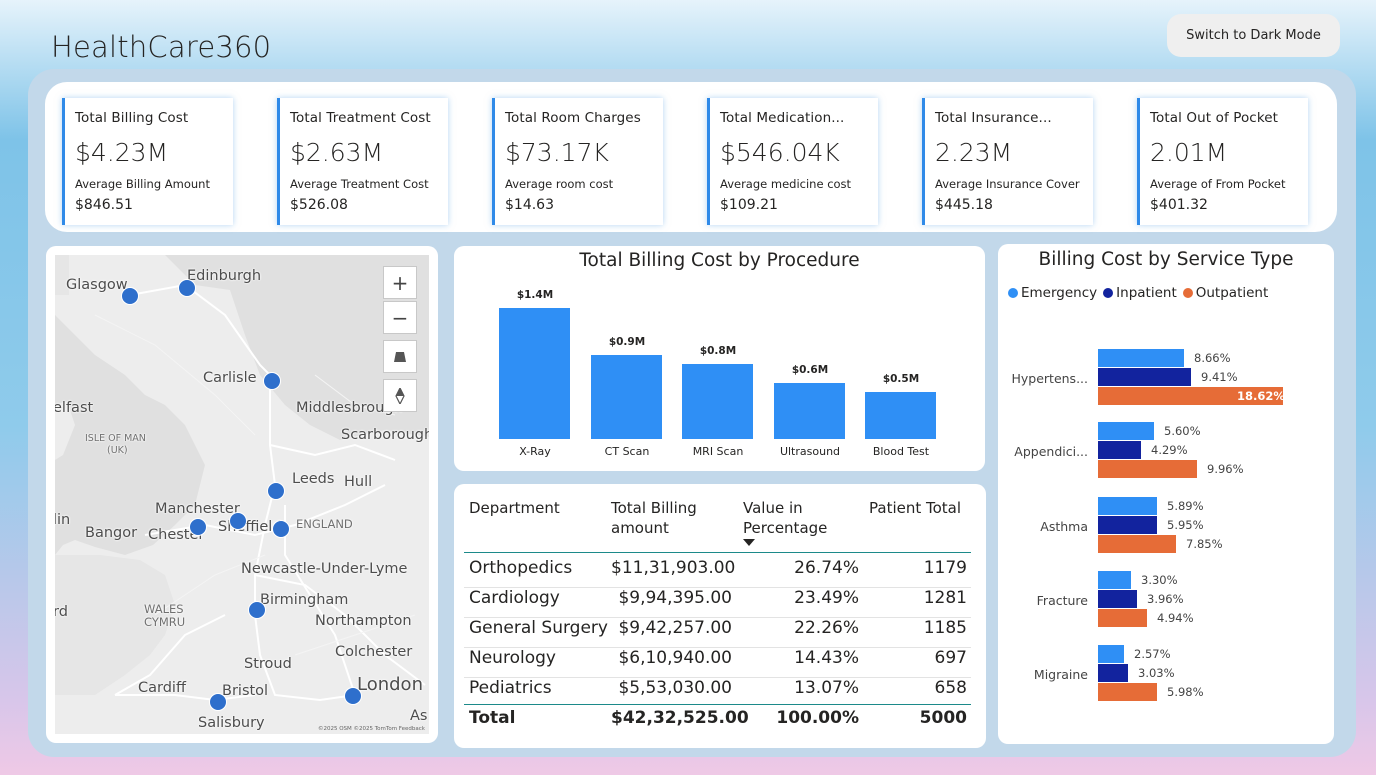 This screenshot has height=775, width=1376. What do you see at coordinates (1218, 184) in the screenshot?
I see `kpi-sublabel: Average of From Pocket` at bounding box center [1218, 184].